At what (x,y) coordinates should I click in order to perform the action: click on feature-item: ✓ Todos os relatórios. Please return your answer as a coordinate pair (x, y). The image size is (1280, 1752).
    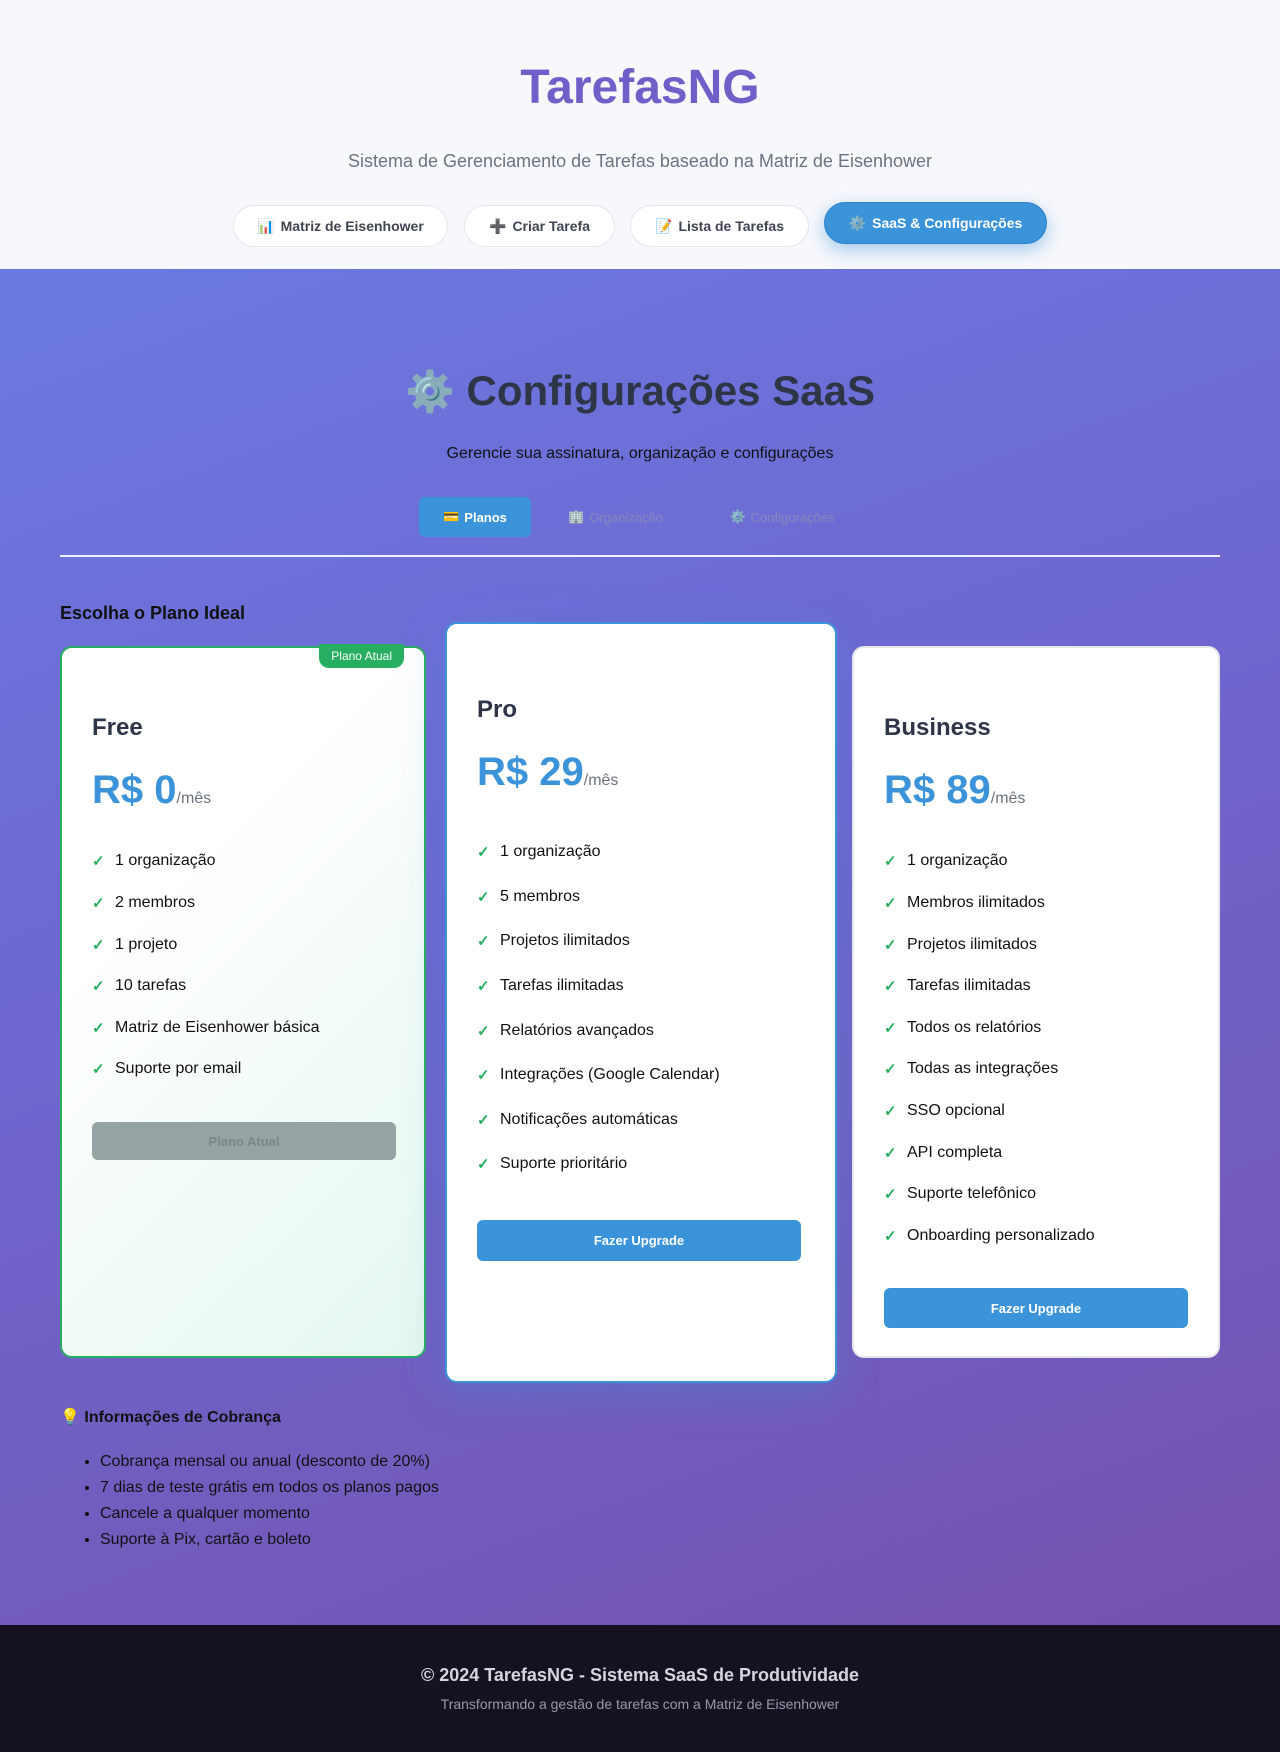
    Looking at the image, I should click on (962, 1028).